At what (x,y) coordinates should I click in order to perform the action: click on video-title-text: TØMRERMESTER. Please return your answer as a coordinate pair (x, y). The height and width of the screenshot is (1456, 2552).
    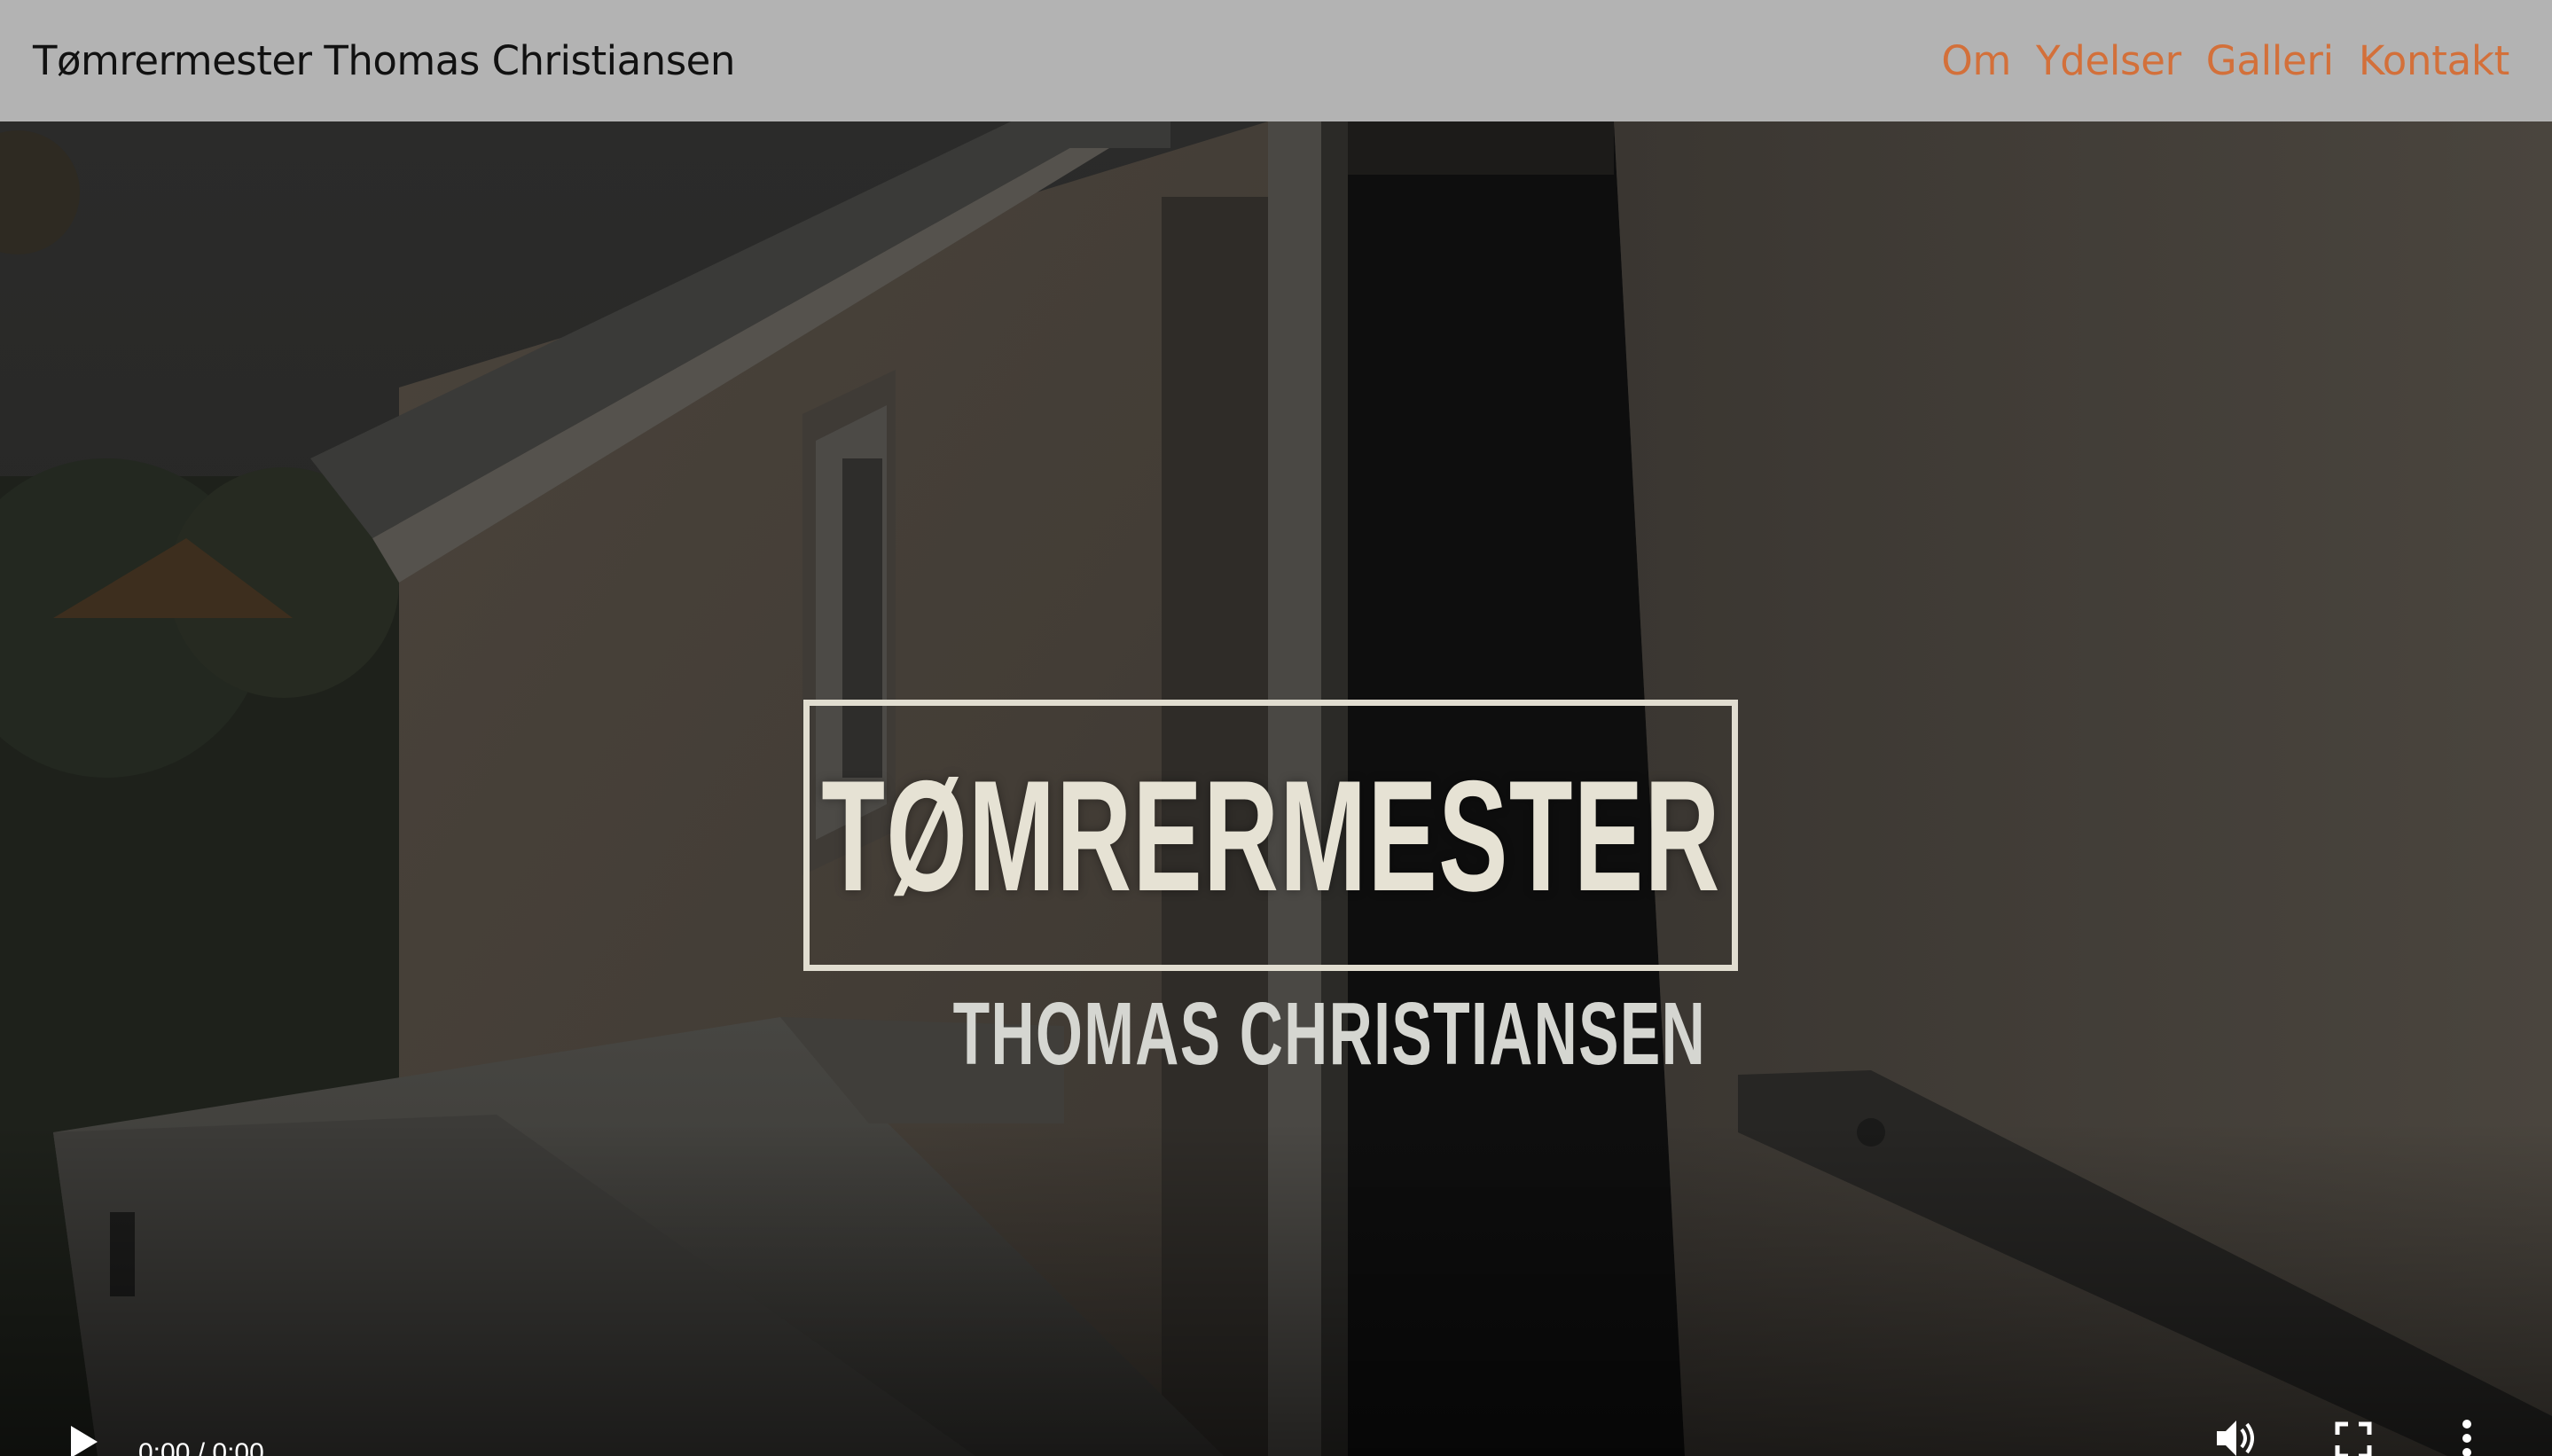
    Looking at the image, I should click on (1270, 835).